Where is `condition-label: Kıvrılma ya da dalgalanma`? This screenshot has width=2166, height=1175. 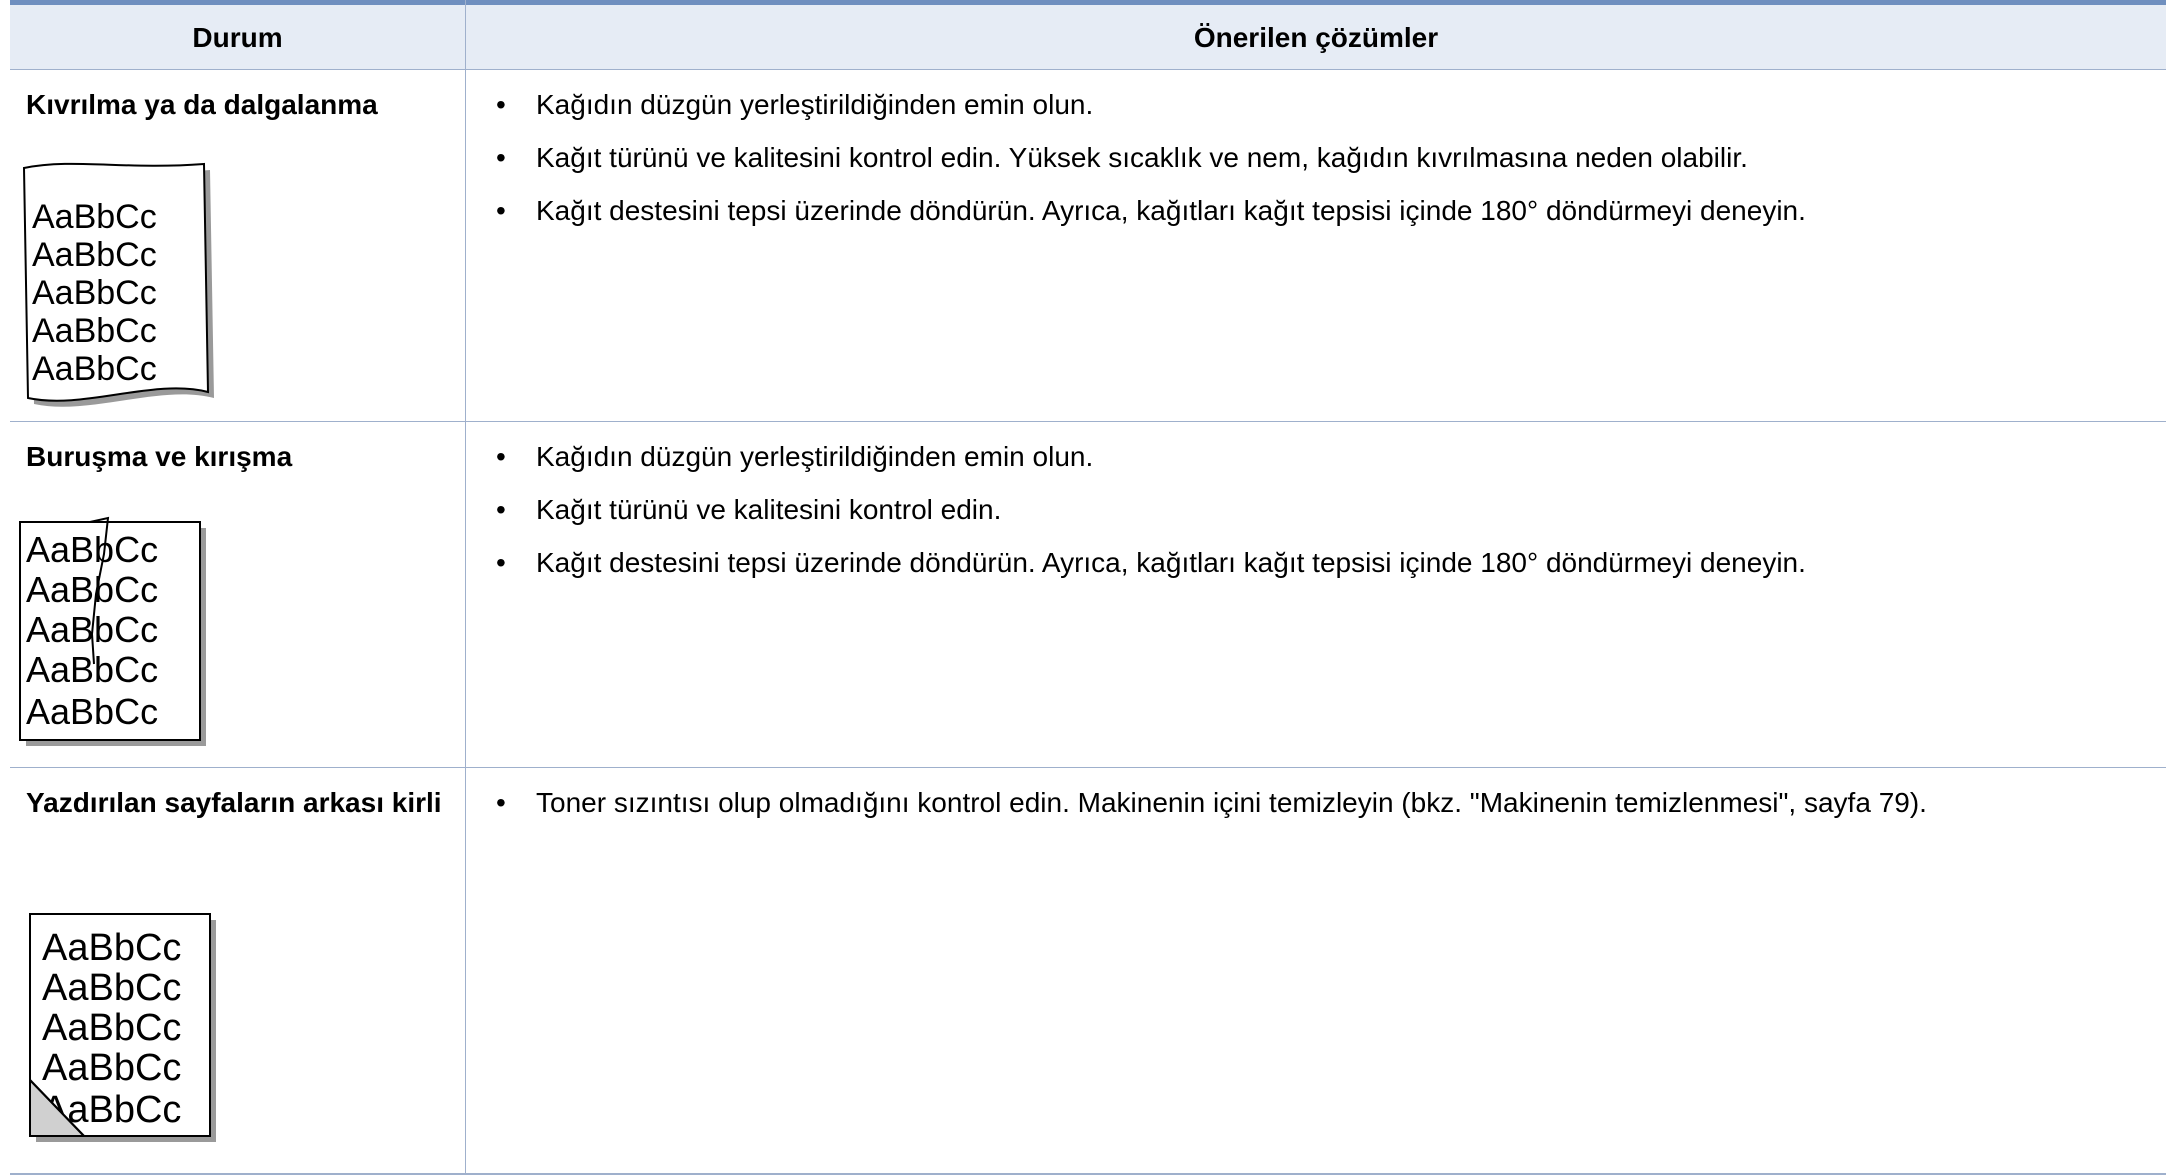
condition-label: Kıvrılma ya da dalgalanma is located at coordinates (202, 104).